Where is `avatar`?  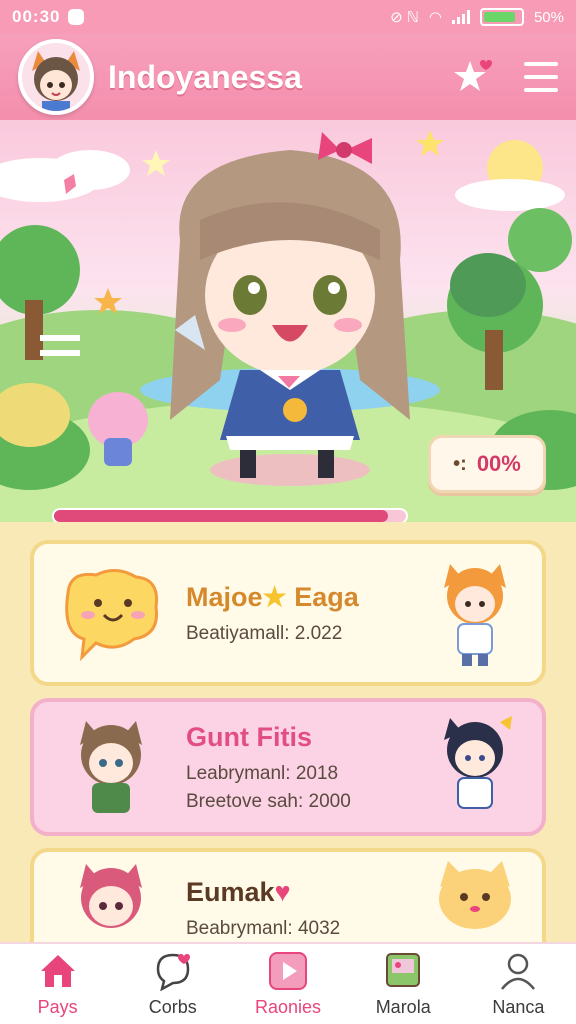 avatar is located at coordinates (56, 77).